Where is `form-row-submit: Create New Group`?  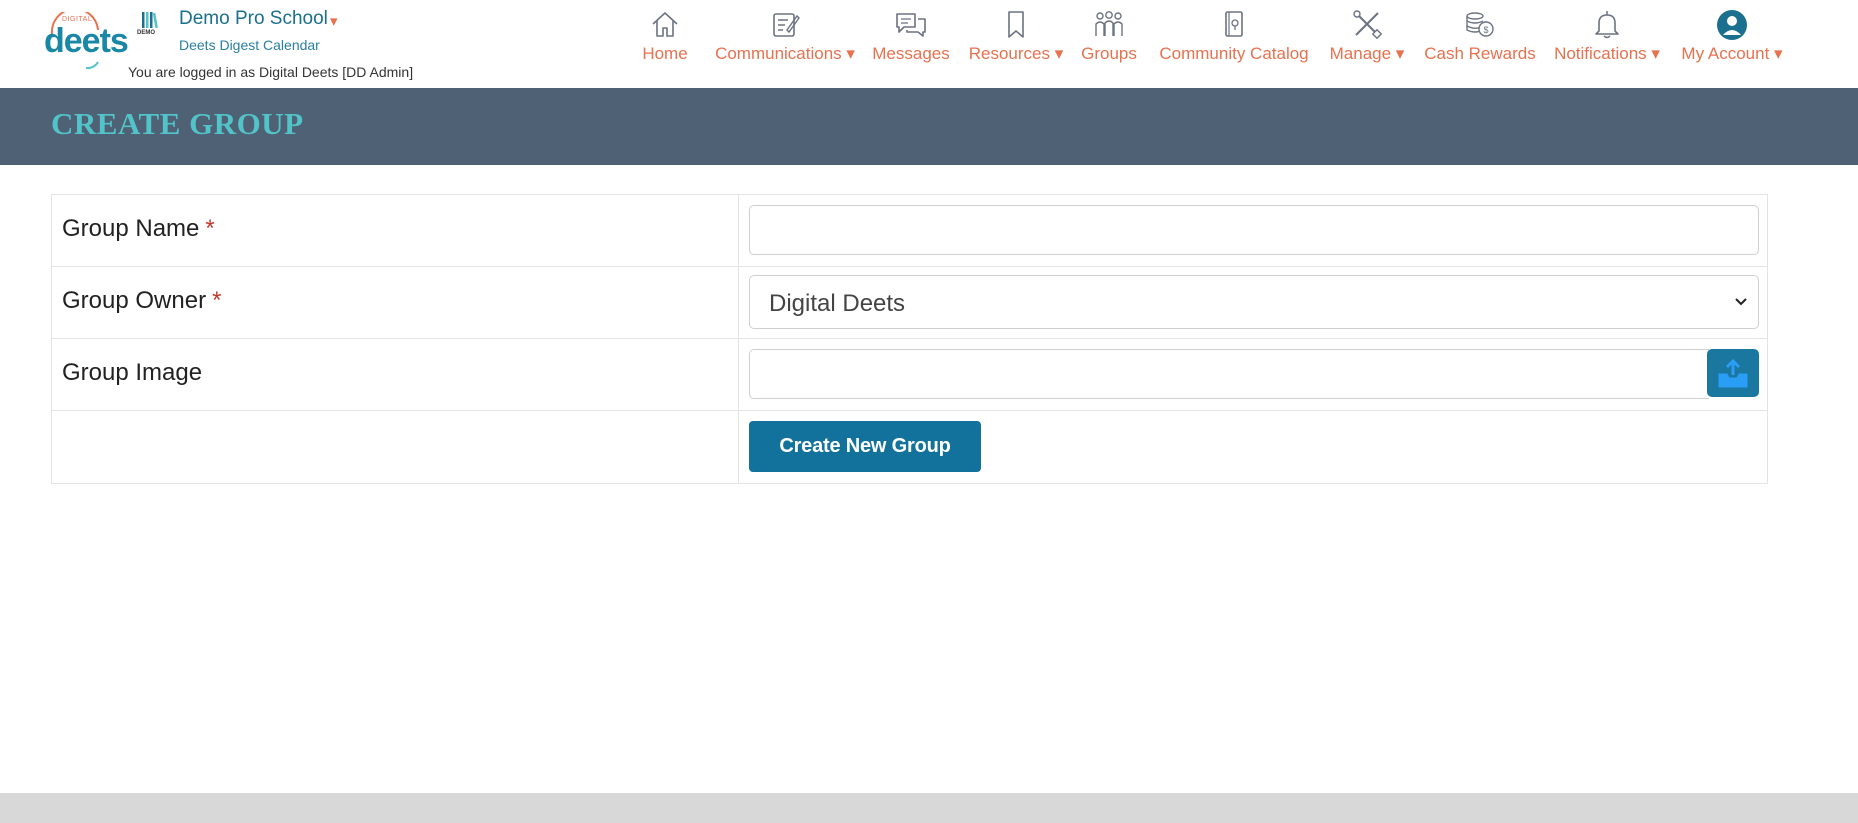 form-row-submit: Create New Group is located at coordinates (909, 447).